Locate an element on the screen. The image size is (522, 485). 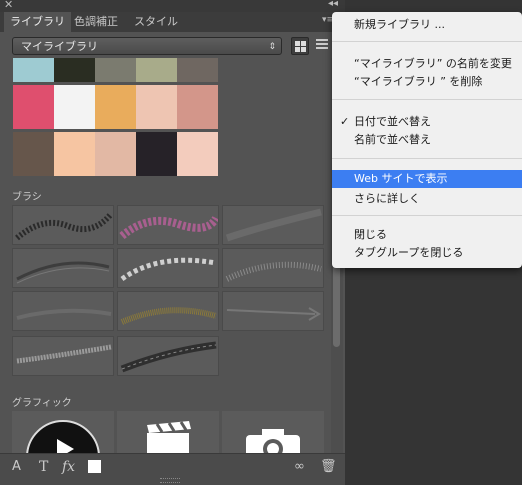
menu-item-sort-by-date: ✓ 日付で並べ替え is located at coordinates (427, 122).